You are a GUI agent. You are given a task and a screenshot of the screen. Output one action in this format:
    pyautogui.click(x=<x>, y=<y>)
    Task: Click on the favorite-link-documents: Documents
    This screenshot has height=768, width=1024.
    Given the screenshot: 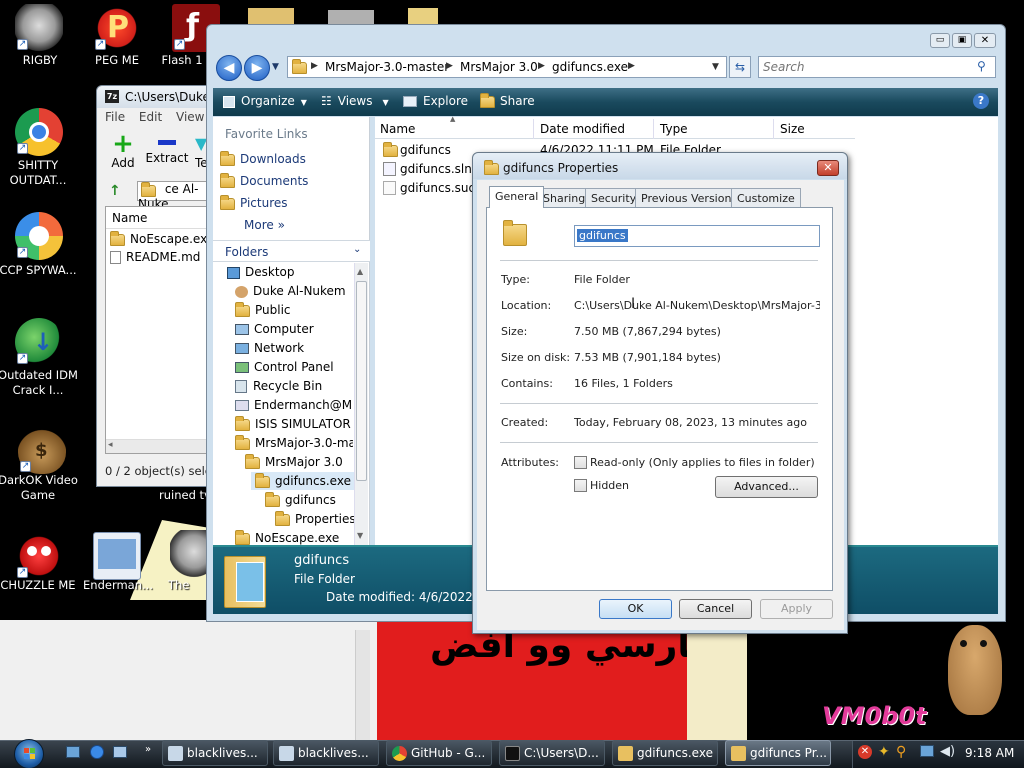 What is the action you would take?
    pyautogui.click(x=264, y=180)
    